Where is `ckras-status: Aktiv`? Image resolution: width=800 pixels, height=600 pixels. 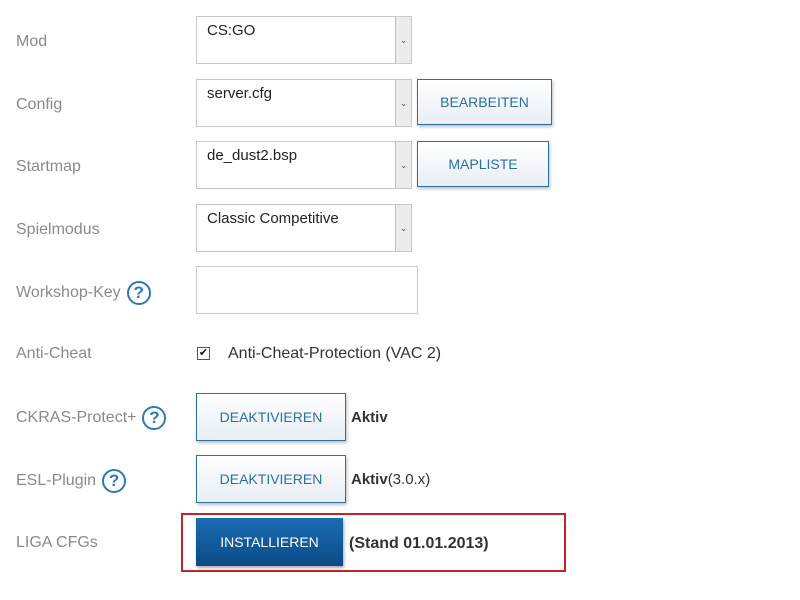
ckras-status: Aktiv is located at coordinates (369, 417).